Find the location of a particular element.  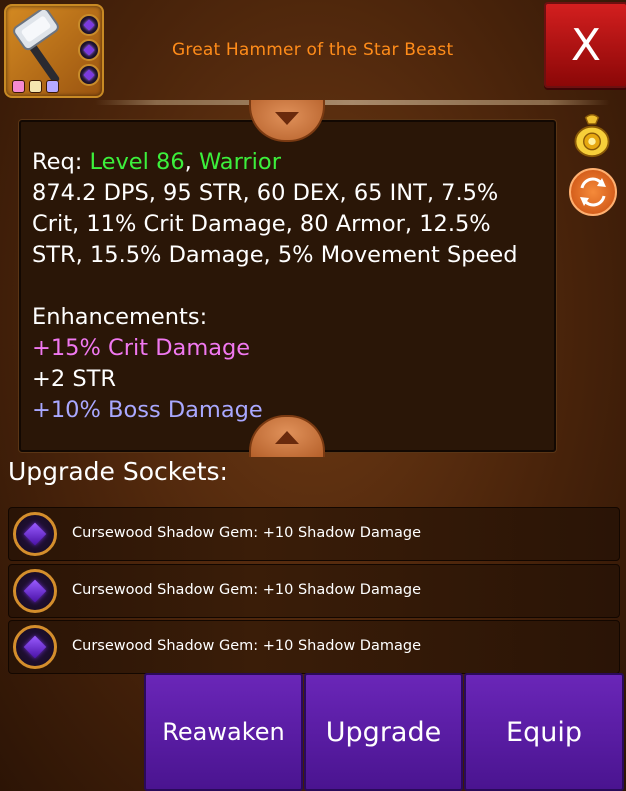

upgrade-button: Upgrade is located at coordinates (383, 732).